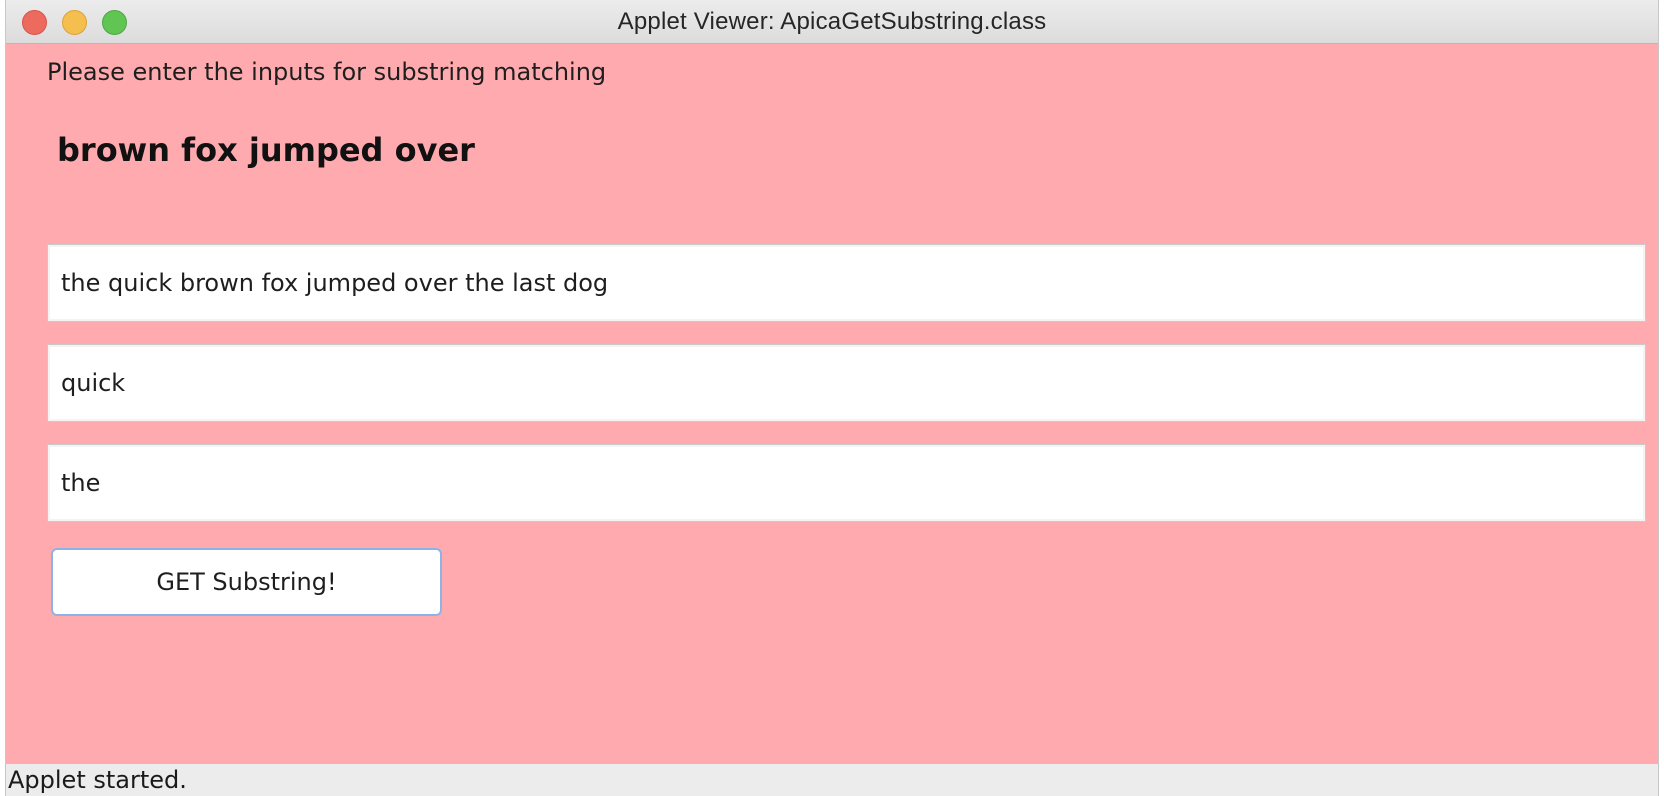  Describe the element at coordinates (846, 383) in the screenshot. I see `start-word-field` at that location.